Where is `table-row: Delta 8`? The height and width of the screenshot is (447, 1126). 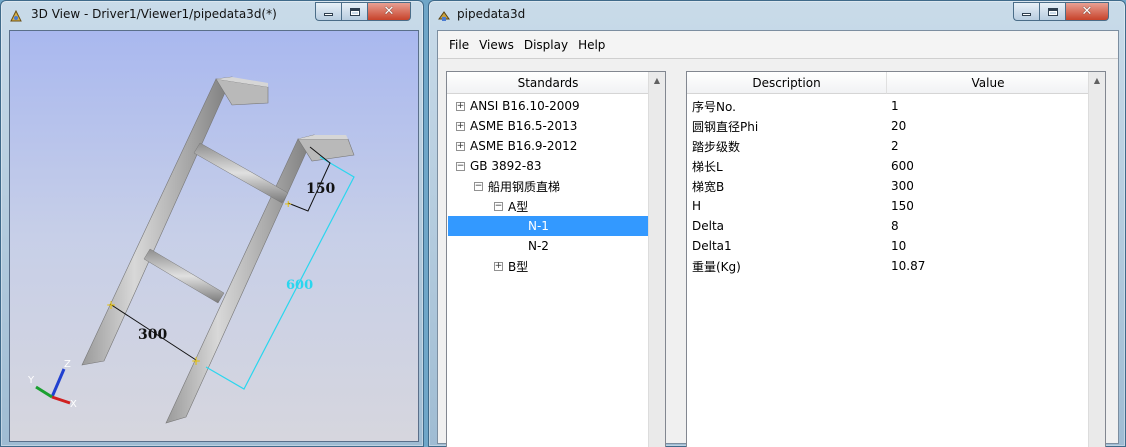 table-row: Delta 8 is located at coordinates (887, 226).